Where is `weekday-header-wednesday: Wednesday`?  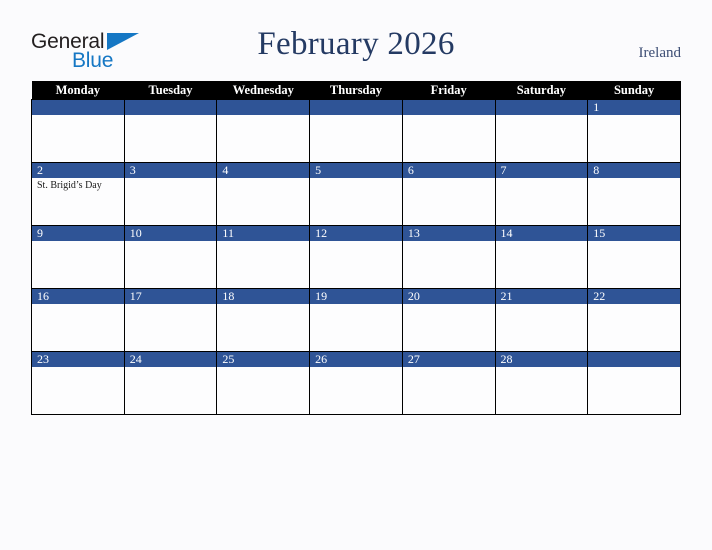
weekday-header-wednesday: Wednesday is located at coordinates (263, 90).